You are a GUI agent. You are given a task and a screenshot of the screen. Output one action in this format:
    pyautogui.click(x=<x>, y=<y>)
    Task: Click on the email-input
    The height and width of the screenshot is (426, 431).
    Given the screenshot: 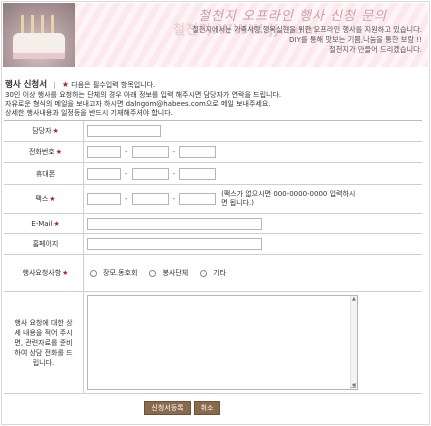 What is the action you would take?
    pyautogui.click(x=174, y=223)
    